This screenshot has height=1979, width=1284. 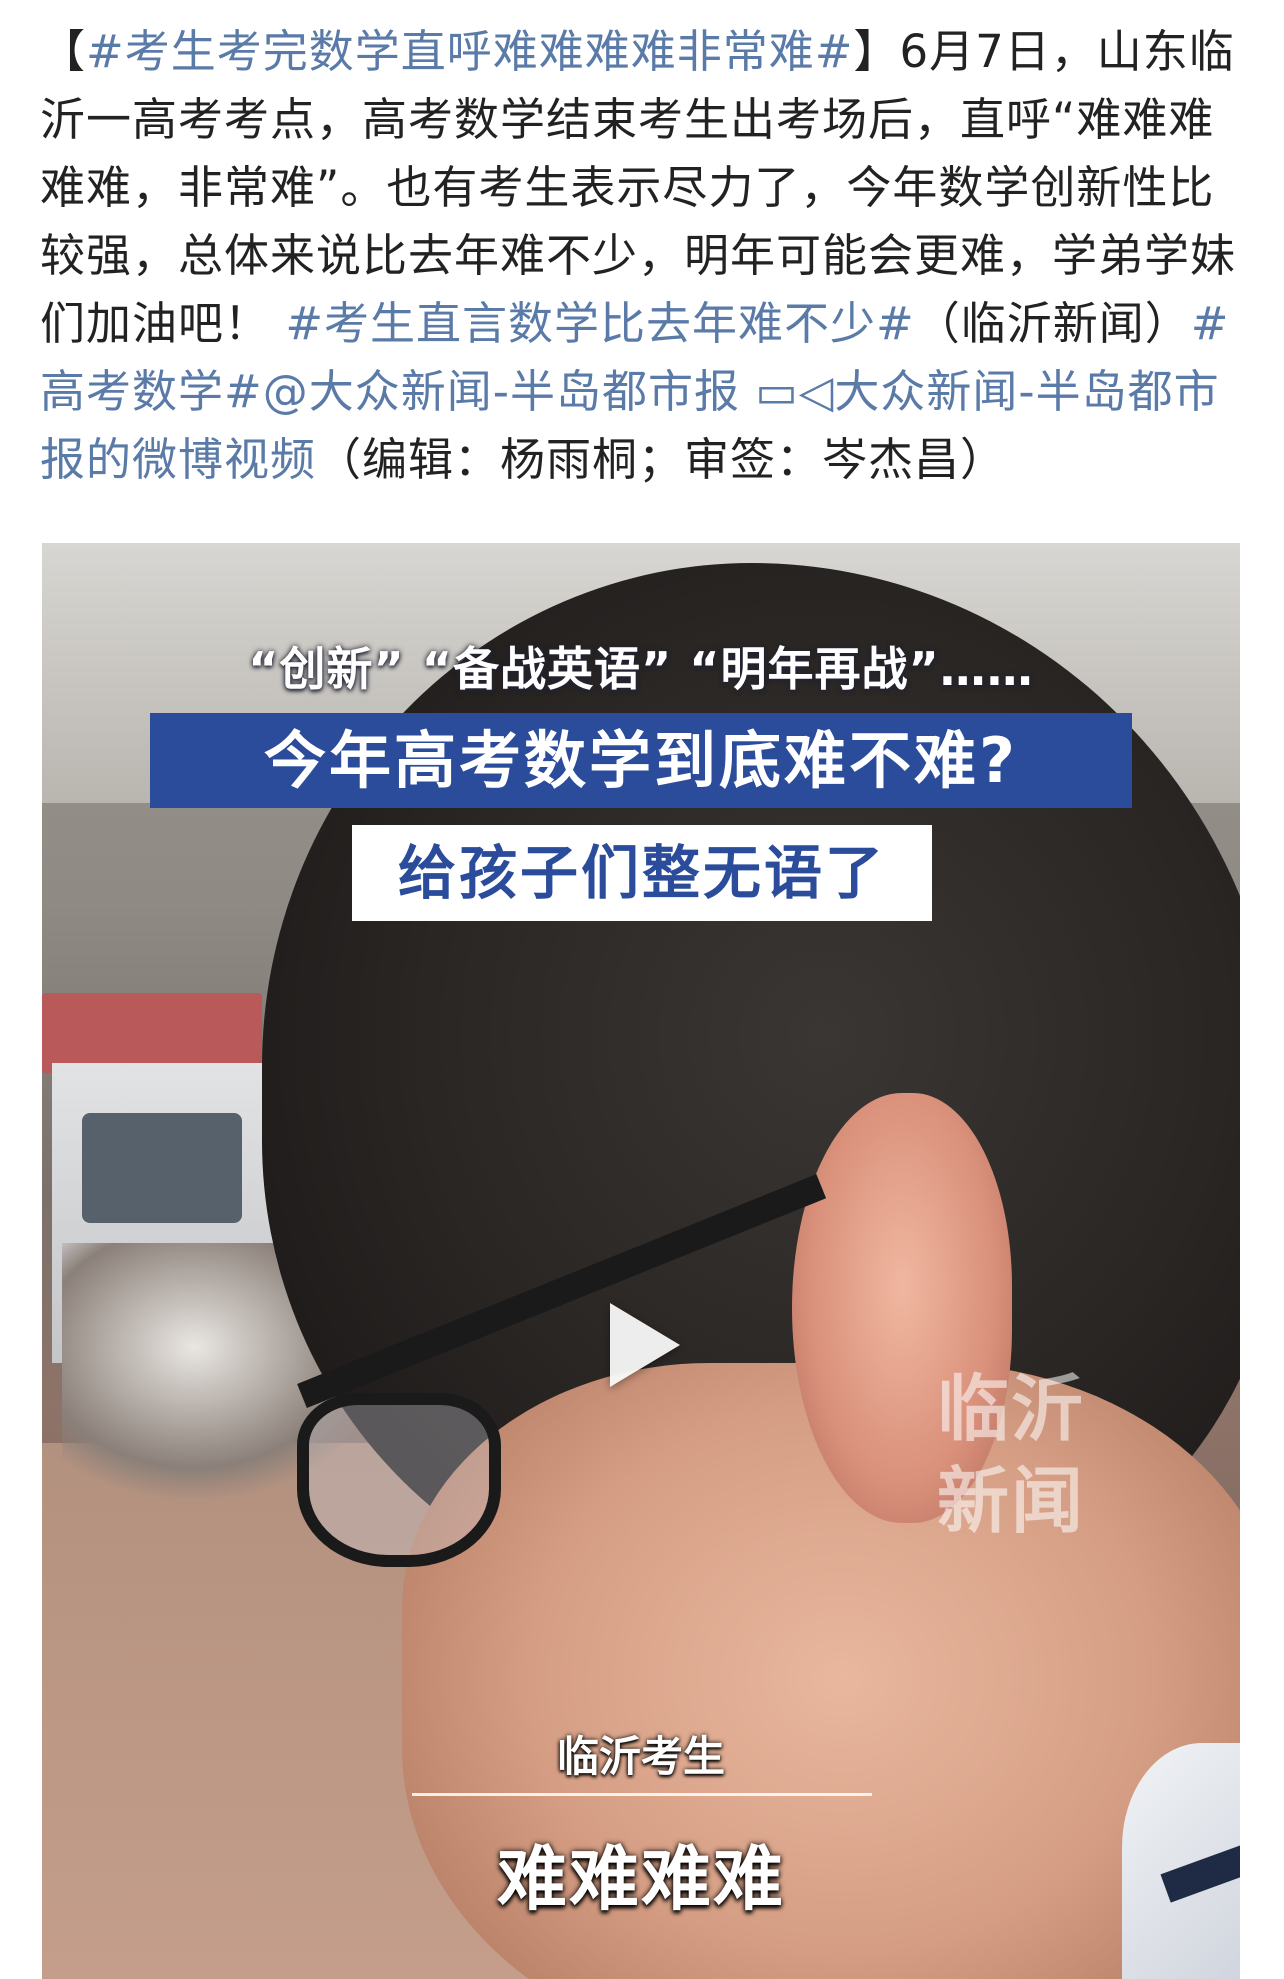 I want to click on hashtag-title: #考生考完数学直呼难难难难非常难#, so click(x=469, y=51).